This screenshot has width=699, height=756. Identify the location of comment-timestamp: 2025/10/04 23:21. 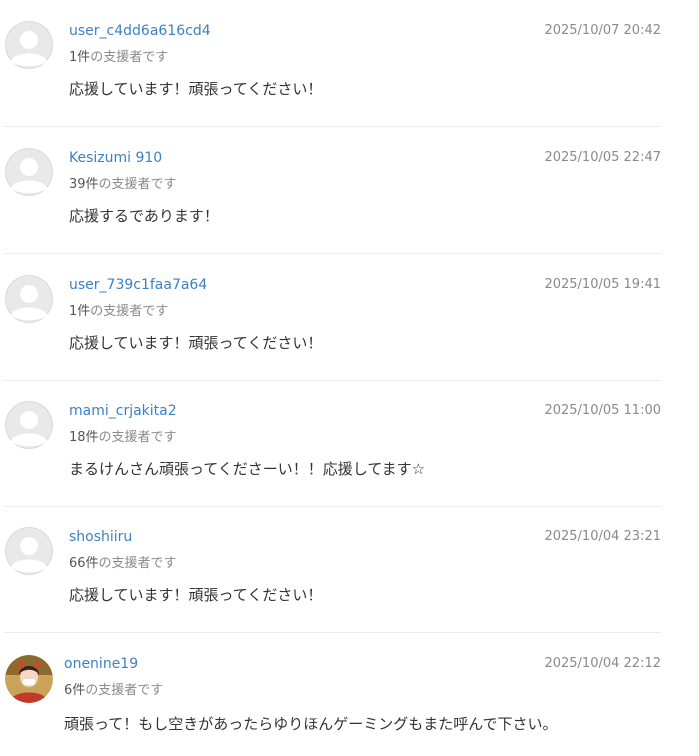
(602, 536).